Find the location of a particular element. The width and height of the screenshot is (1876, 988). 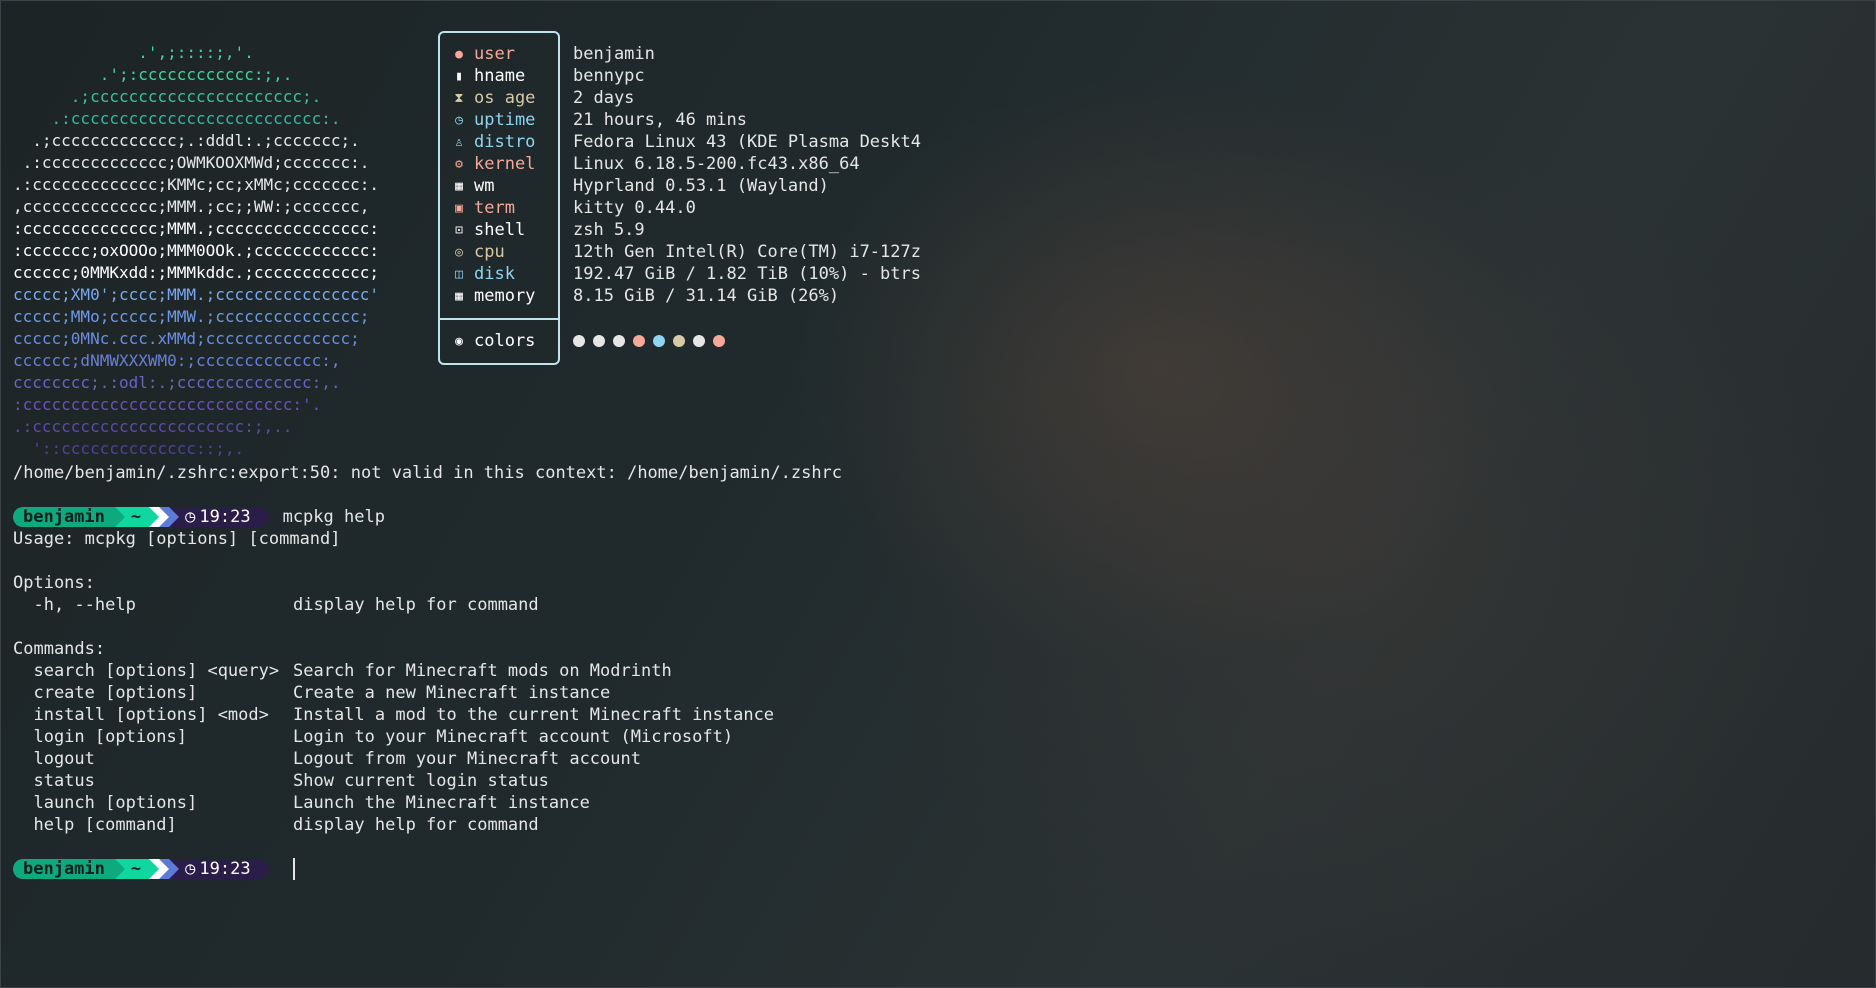

fetch-label: shell is located at coordinates (500, 230).